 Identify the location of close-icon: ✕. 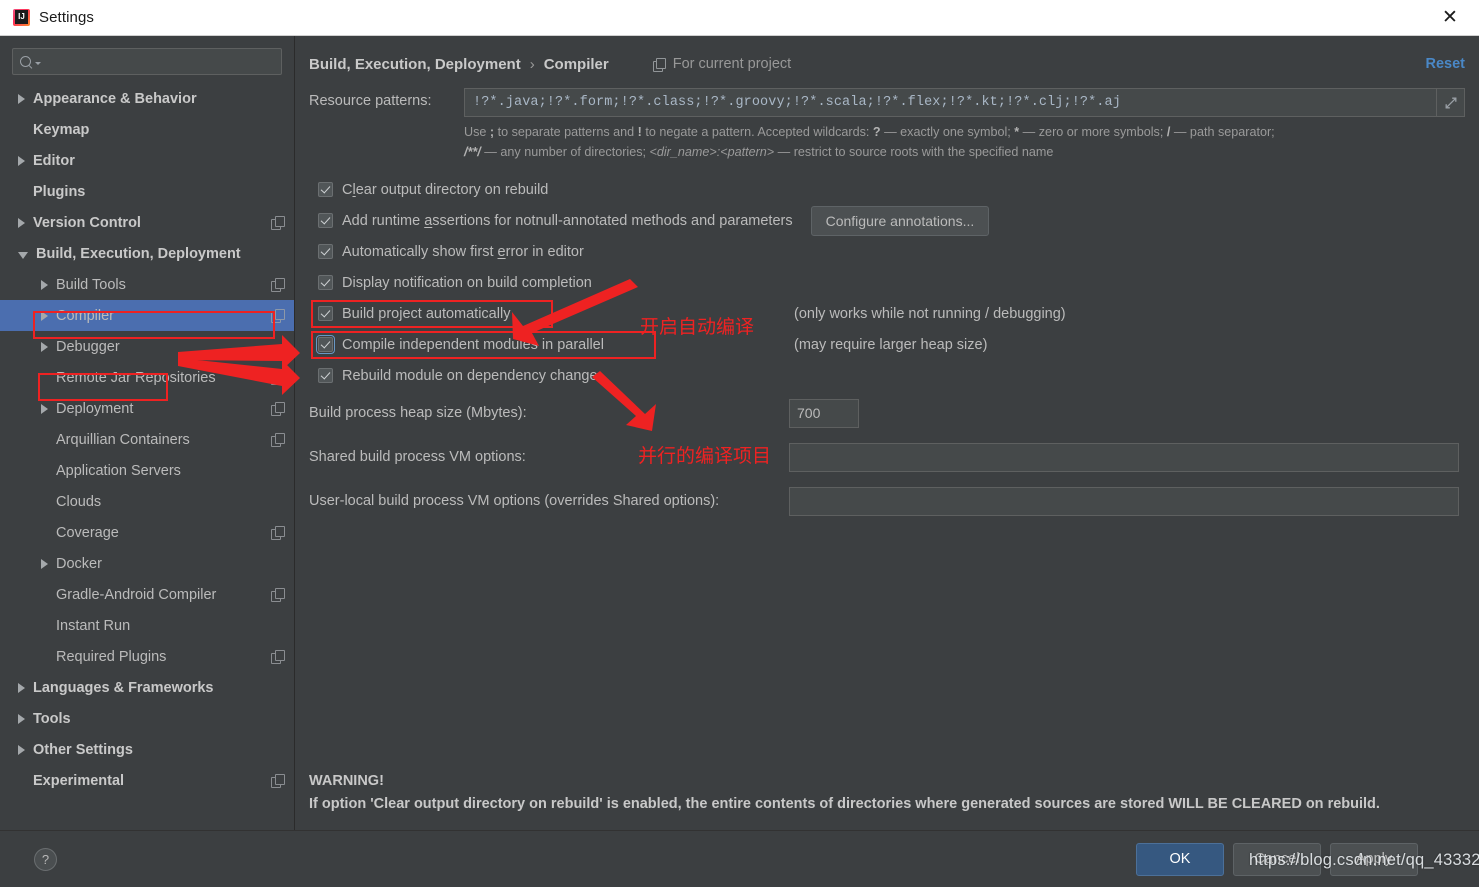
(1450, 18).